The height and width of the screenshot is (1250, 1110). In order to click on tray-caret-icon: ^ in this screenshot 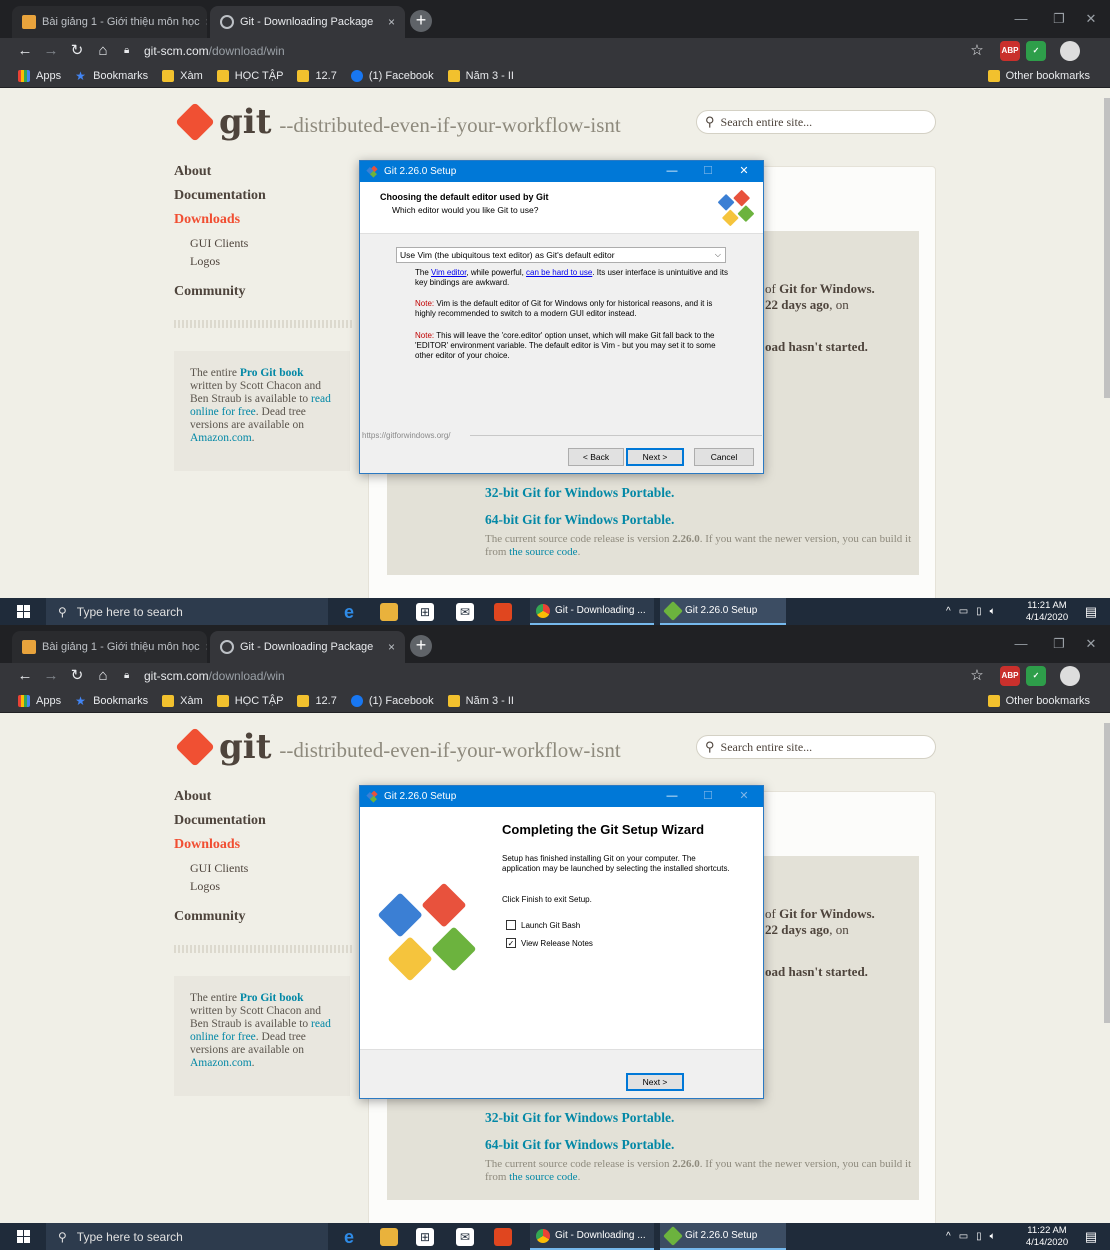, I will do `click(948, 611)`.